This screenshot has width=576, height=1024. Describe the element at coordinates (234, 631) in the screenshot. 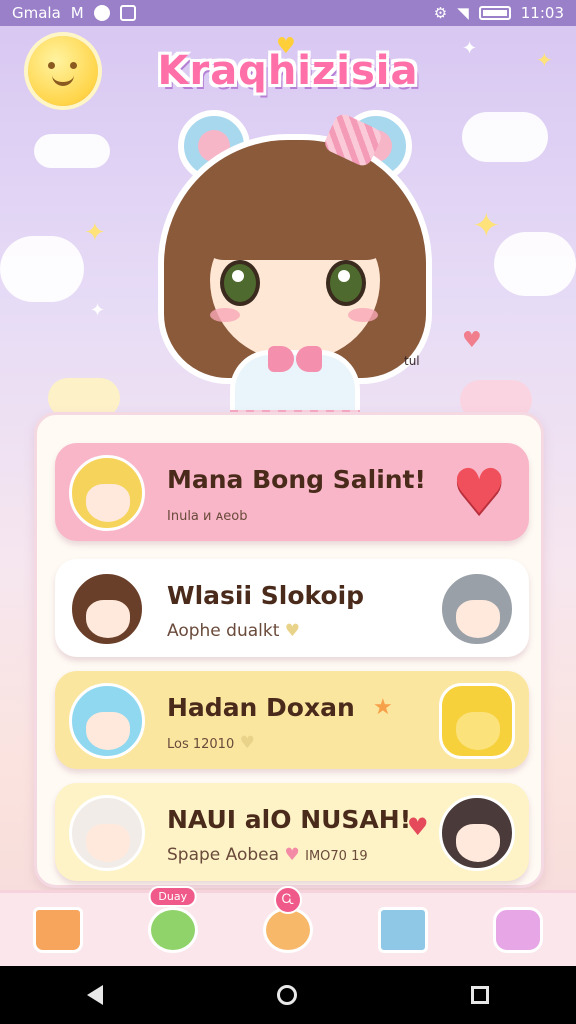

I see `character-subtitle: Aophe dualkt ♥` at that location.